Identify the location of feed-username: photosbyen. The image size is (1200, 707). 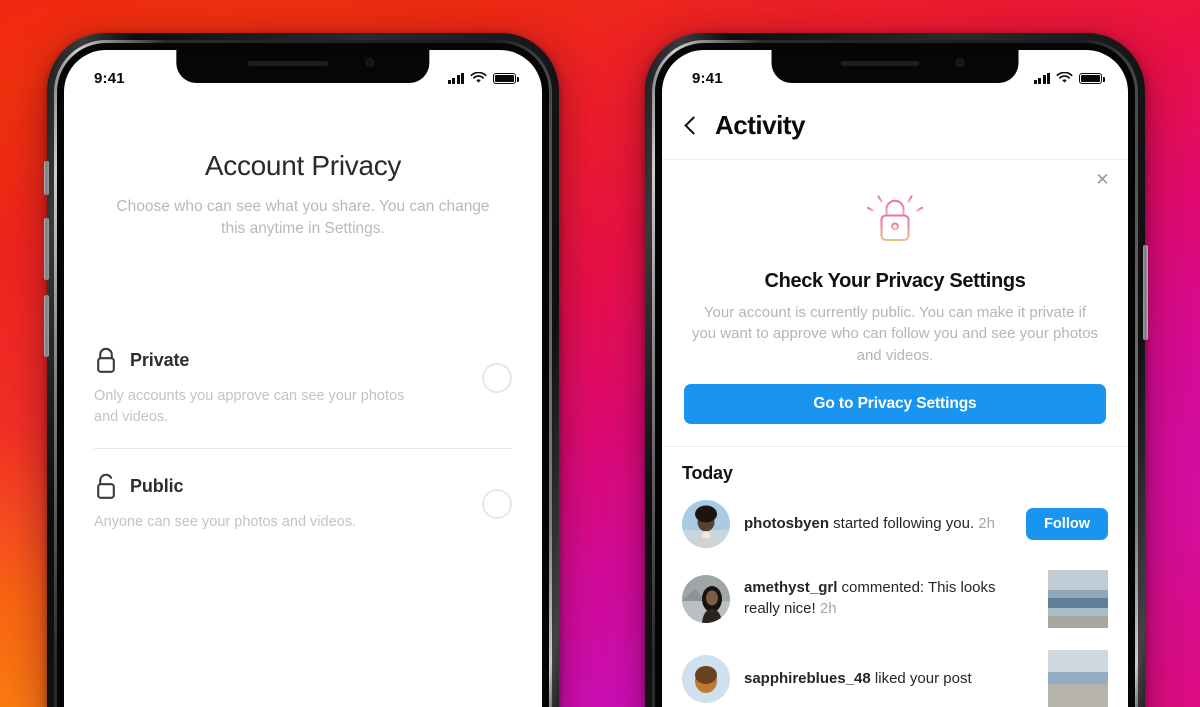
(786, 523).